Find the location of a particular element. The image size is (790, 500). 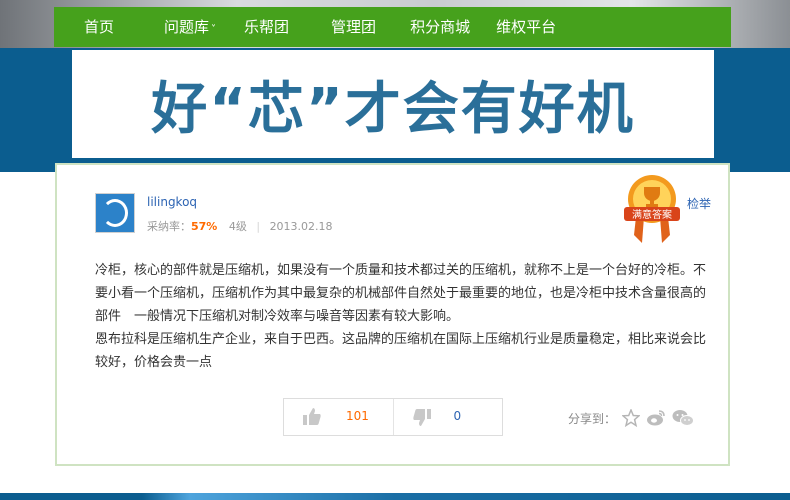

downvote-count: 0 is located at coordinates (457, 416).